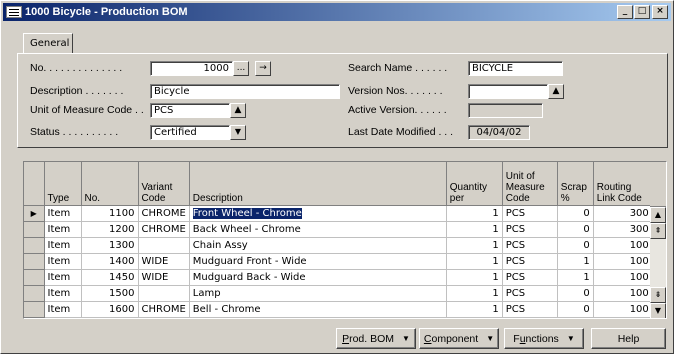 Image resolution: width=674 pixels, height=354 pixels. I want to click on header-scrap: Scrap %, so click(575, 184).